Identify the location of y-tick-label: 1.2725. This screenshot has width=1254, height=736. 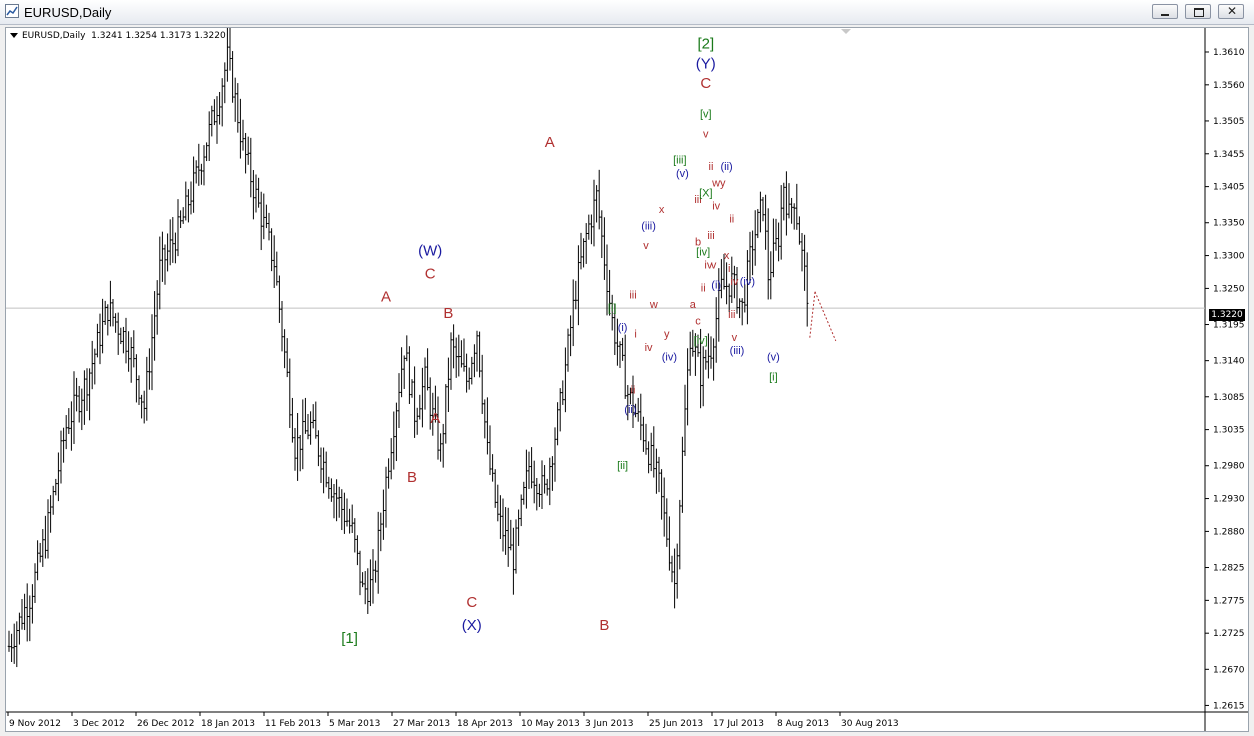
(1229, 634).